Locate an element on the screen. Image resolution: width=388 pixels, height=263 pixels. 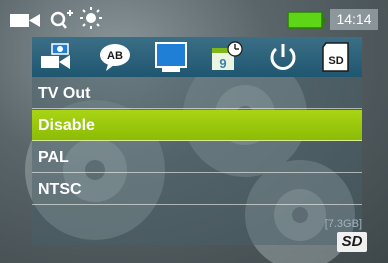
date-time-icon: 9 is located at coordinates (227, 56).